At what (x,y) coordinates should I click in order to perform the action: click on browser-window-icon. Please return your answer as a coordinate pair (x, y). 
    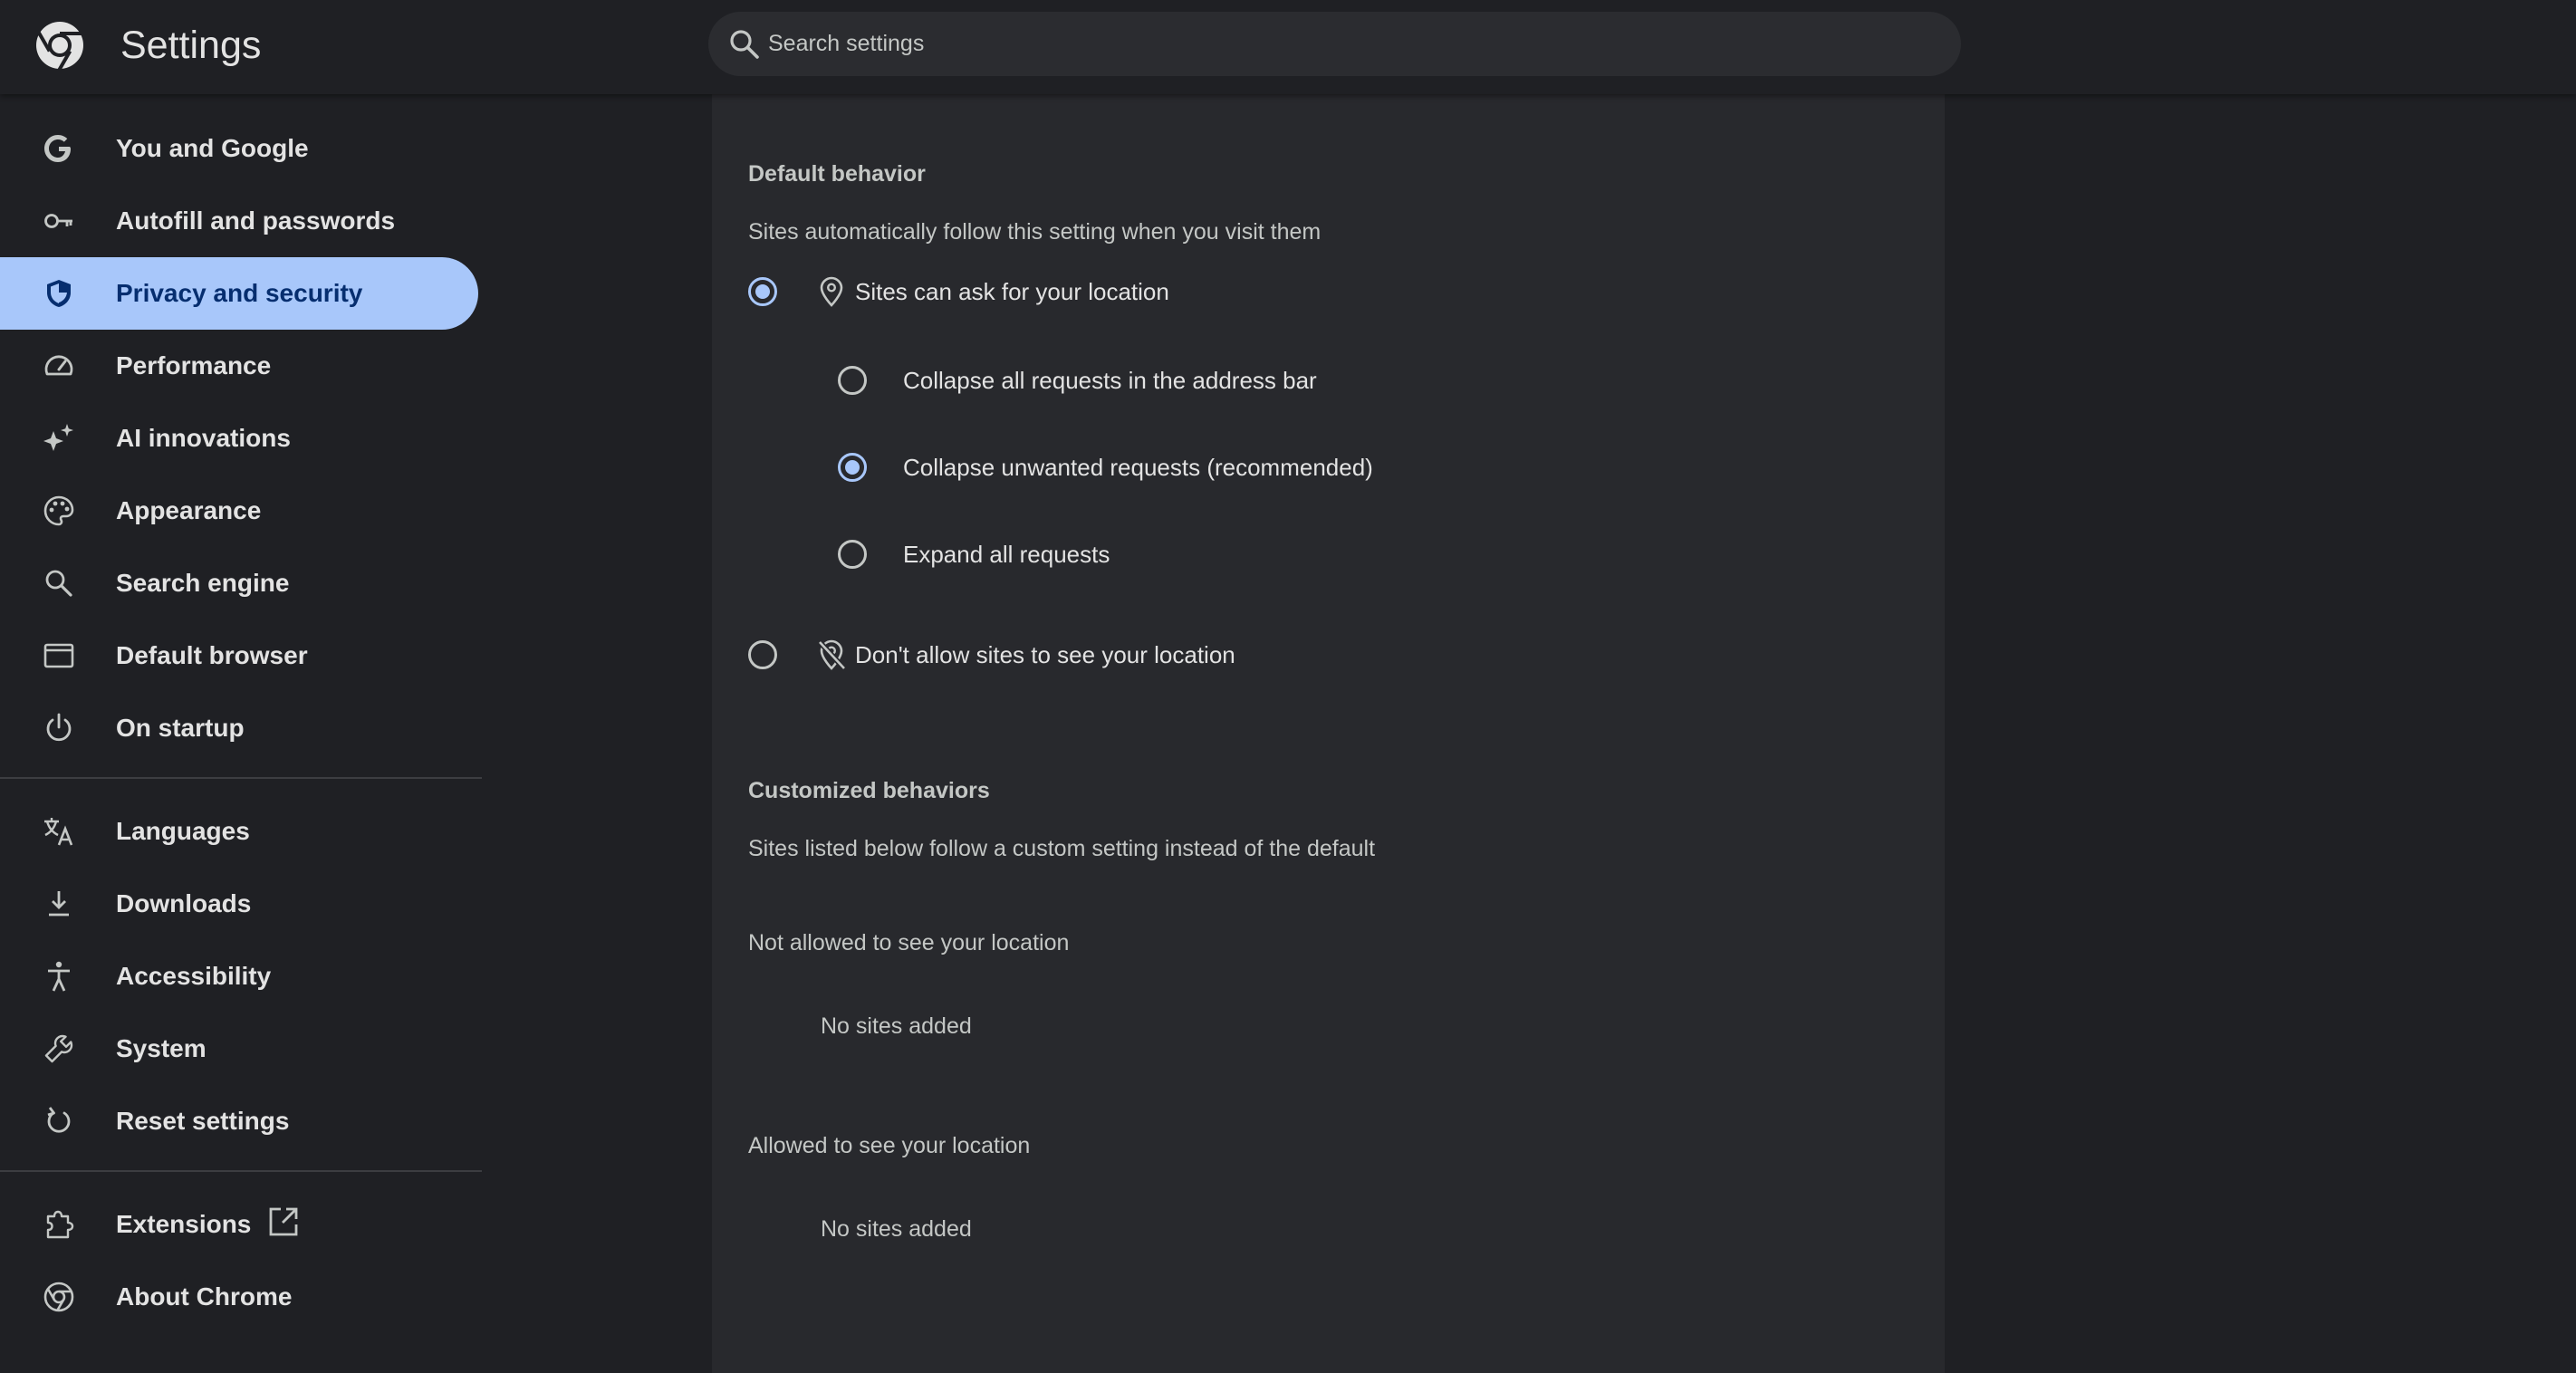
    Looking at the image, I should click on (58, 655).